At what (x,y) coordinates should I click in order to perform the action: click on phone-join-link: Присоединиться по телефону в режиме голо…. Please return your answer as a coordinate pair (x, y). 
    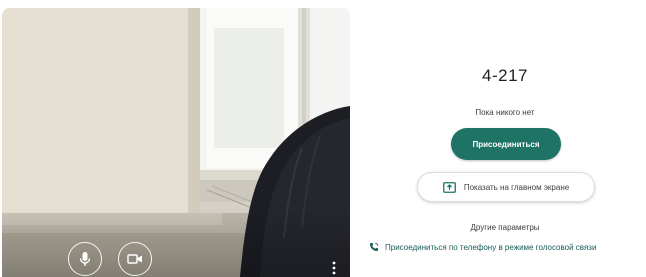
    Looking at the image, I should click on (482, 247).